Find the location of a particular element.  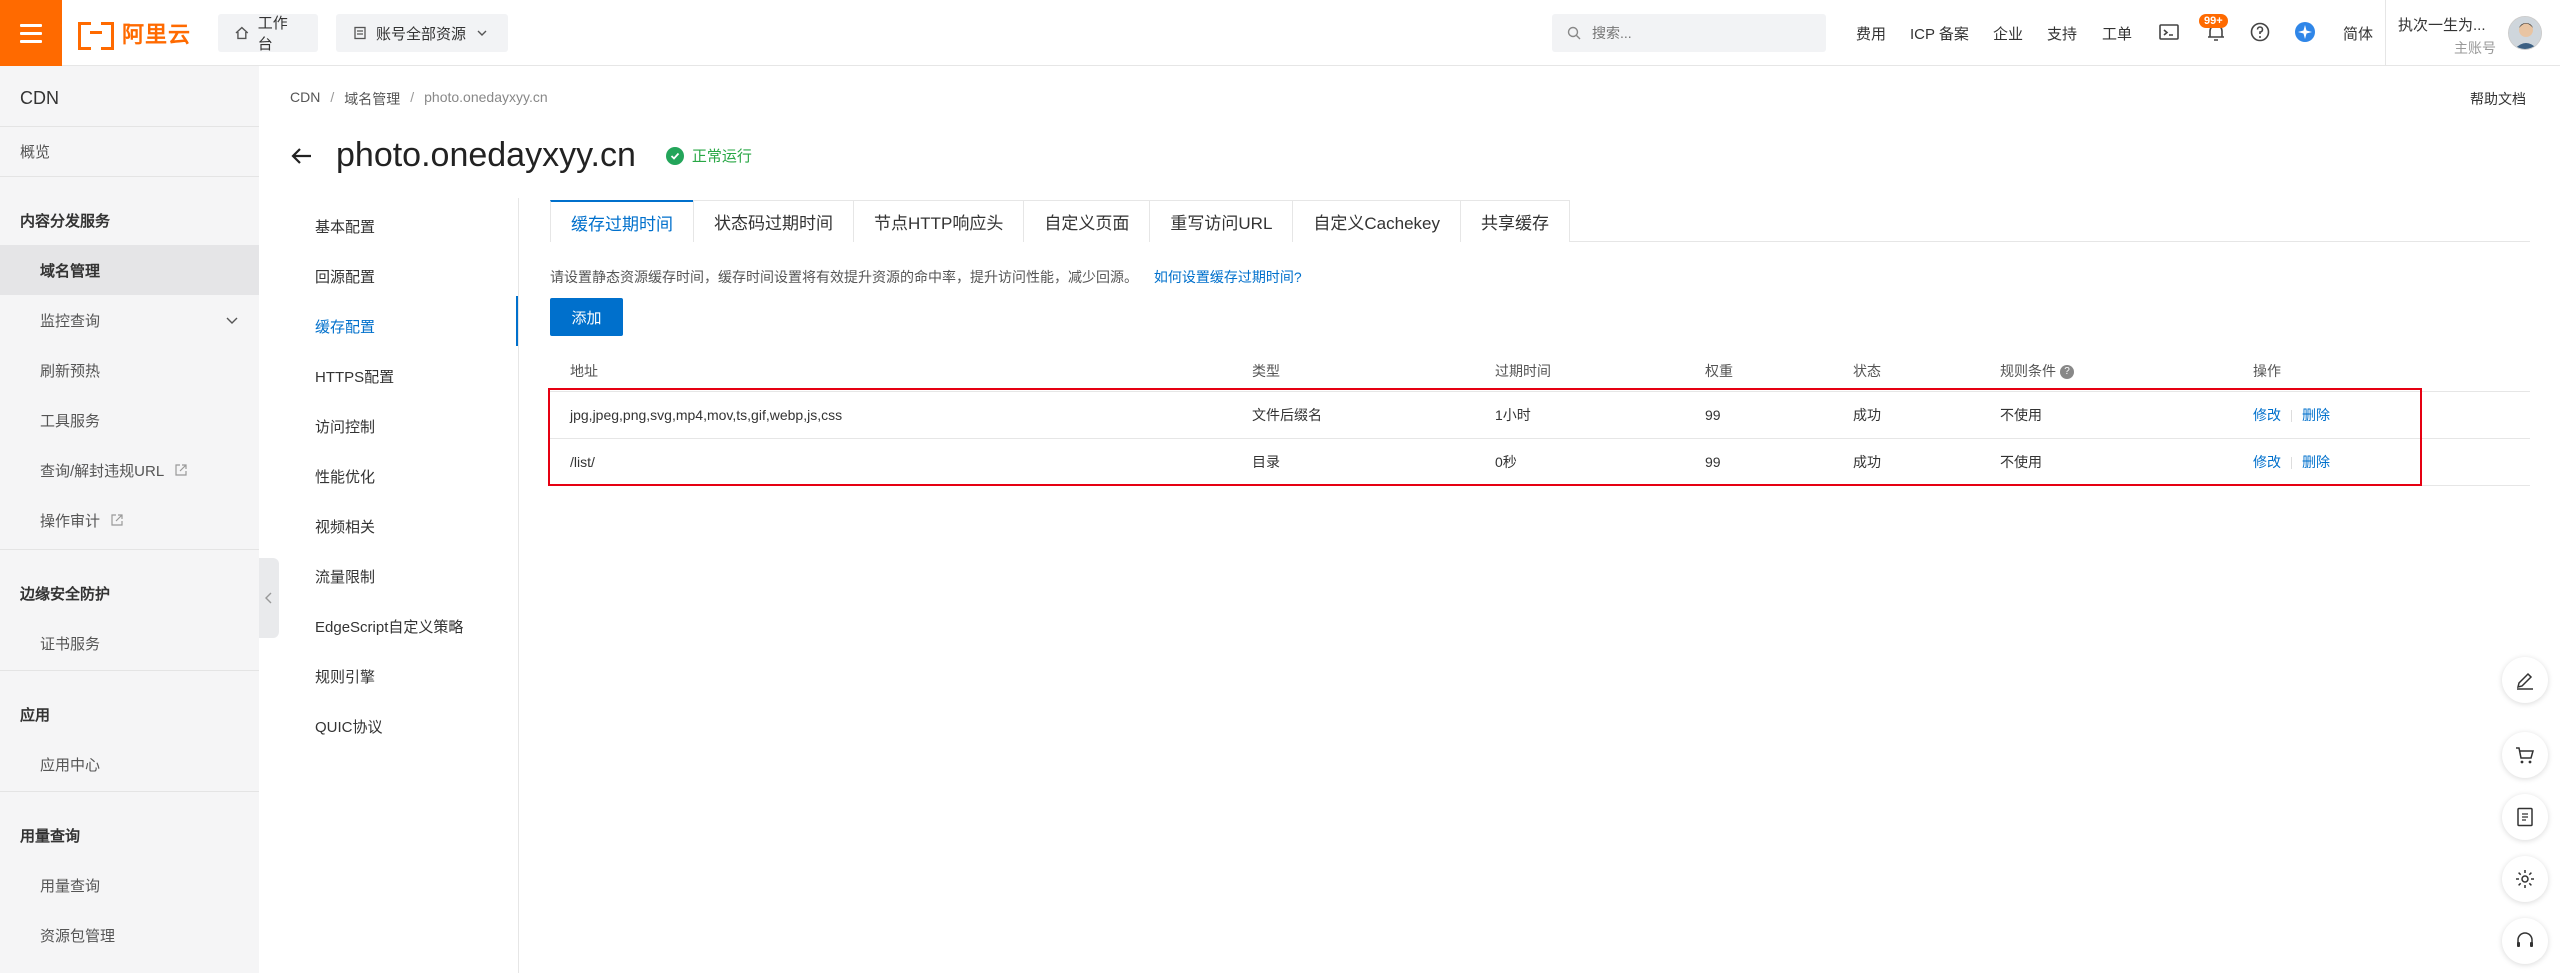

sidebar-item-overview: 概览 is located at coordinates (129, 151).